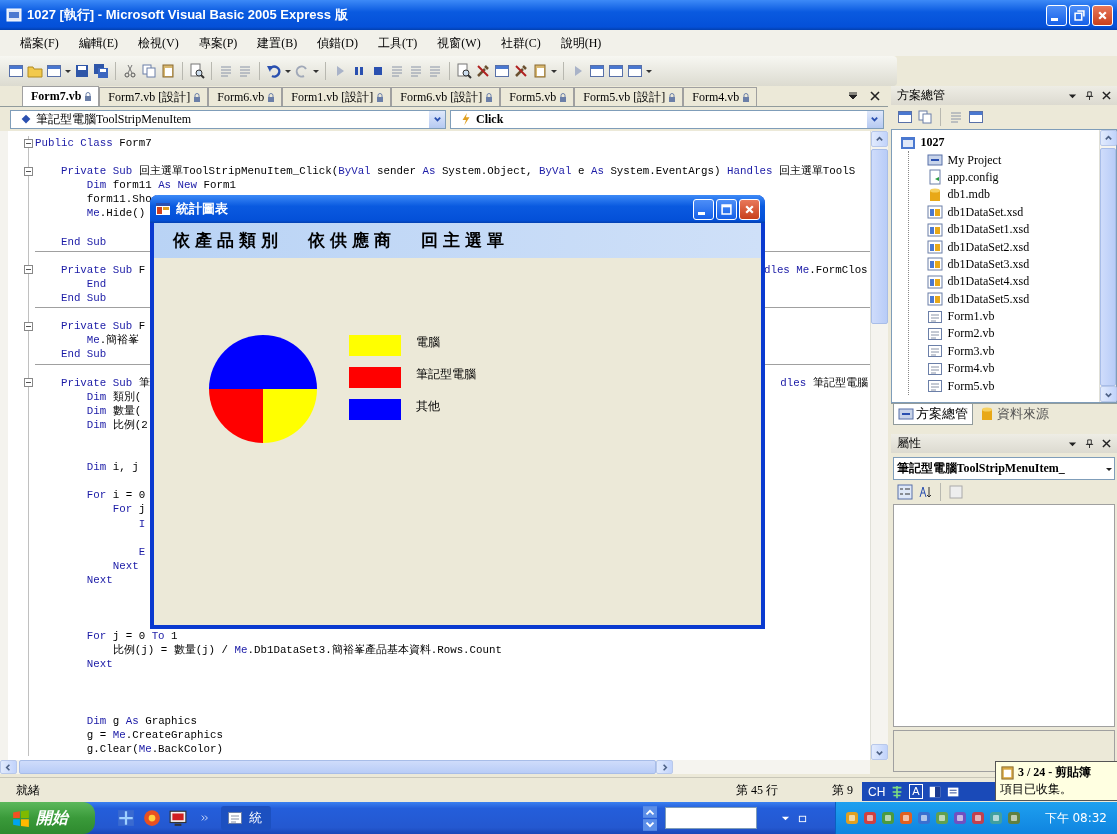  I want to click on tree-item: Form5.vb, so click(971, 386).